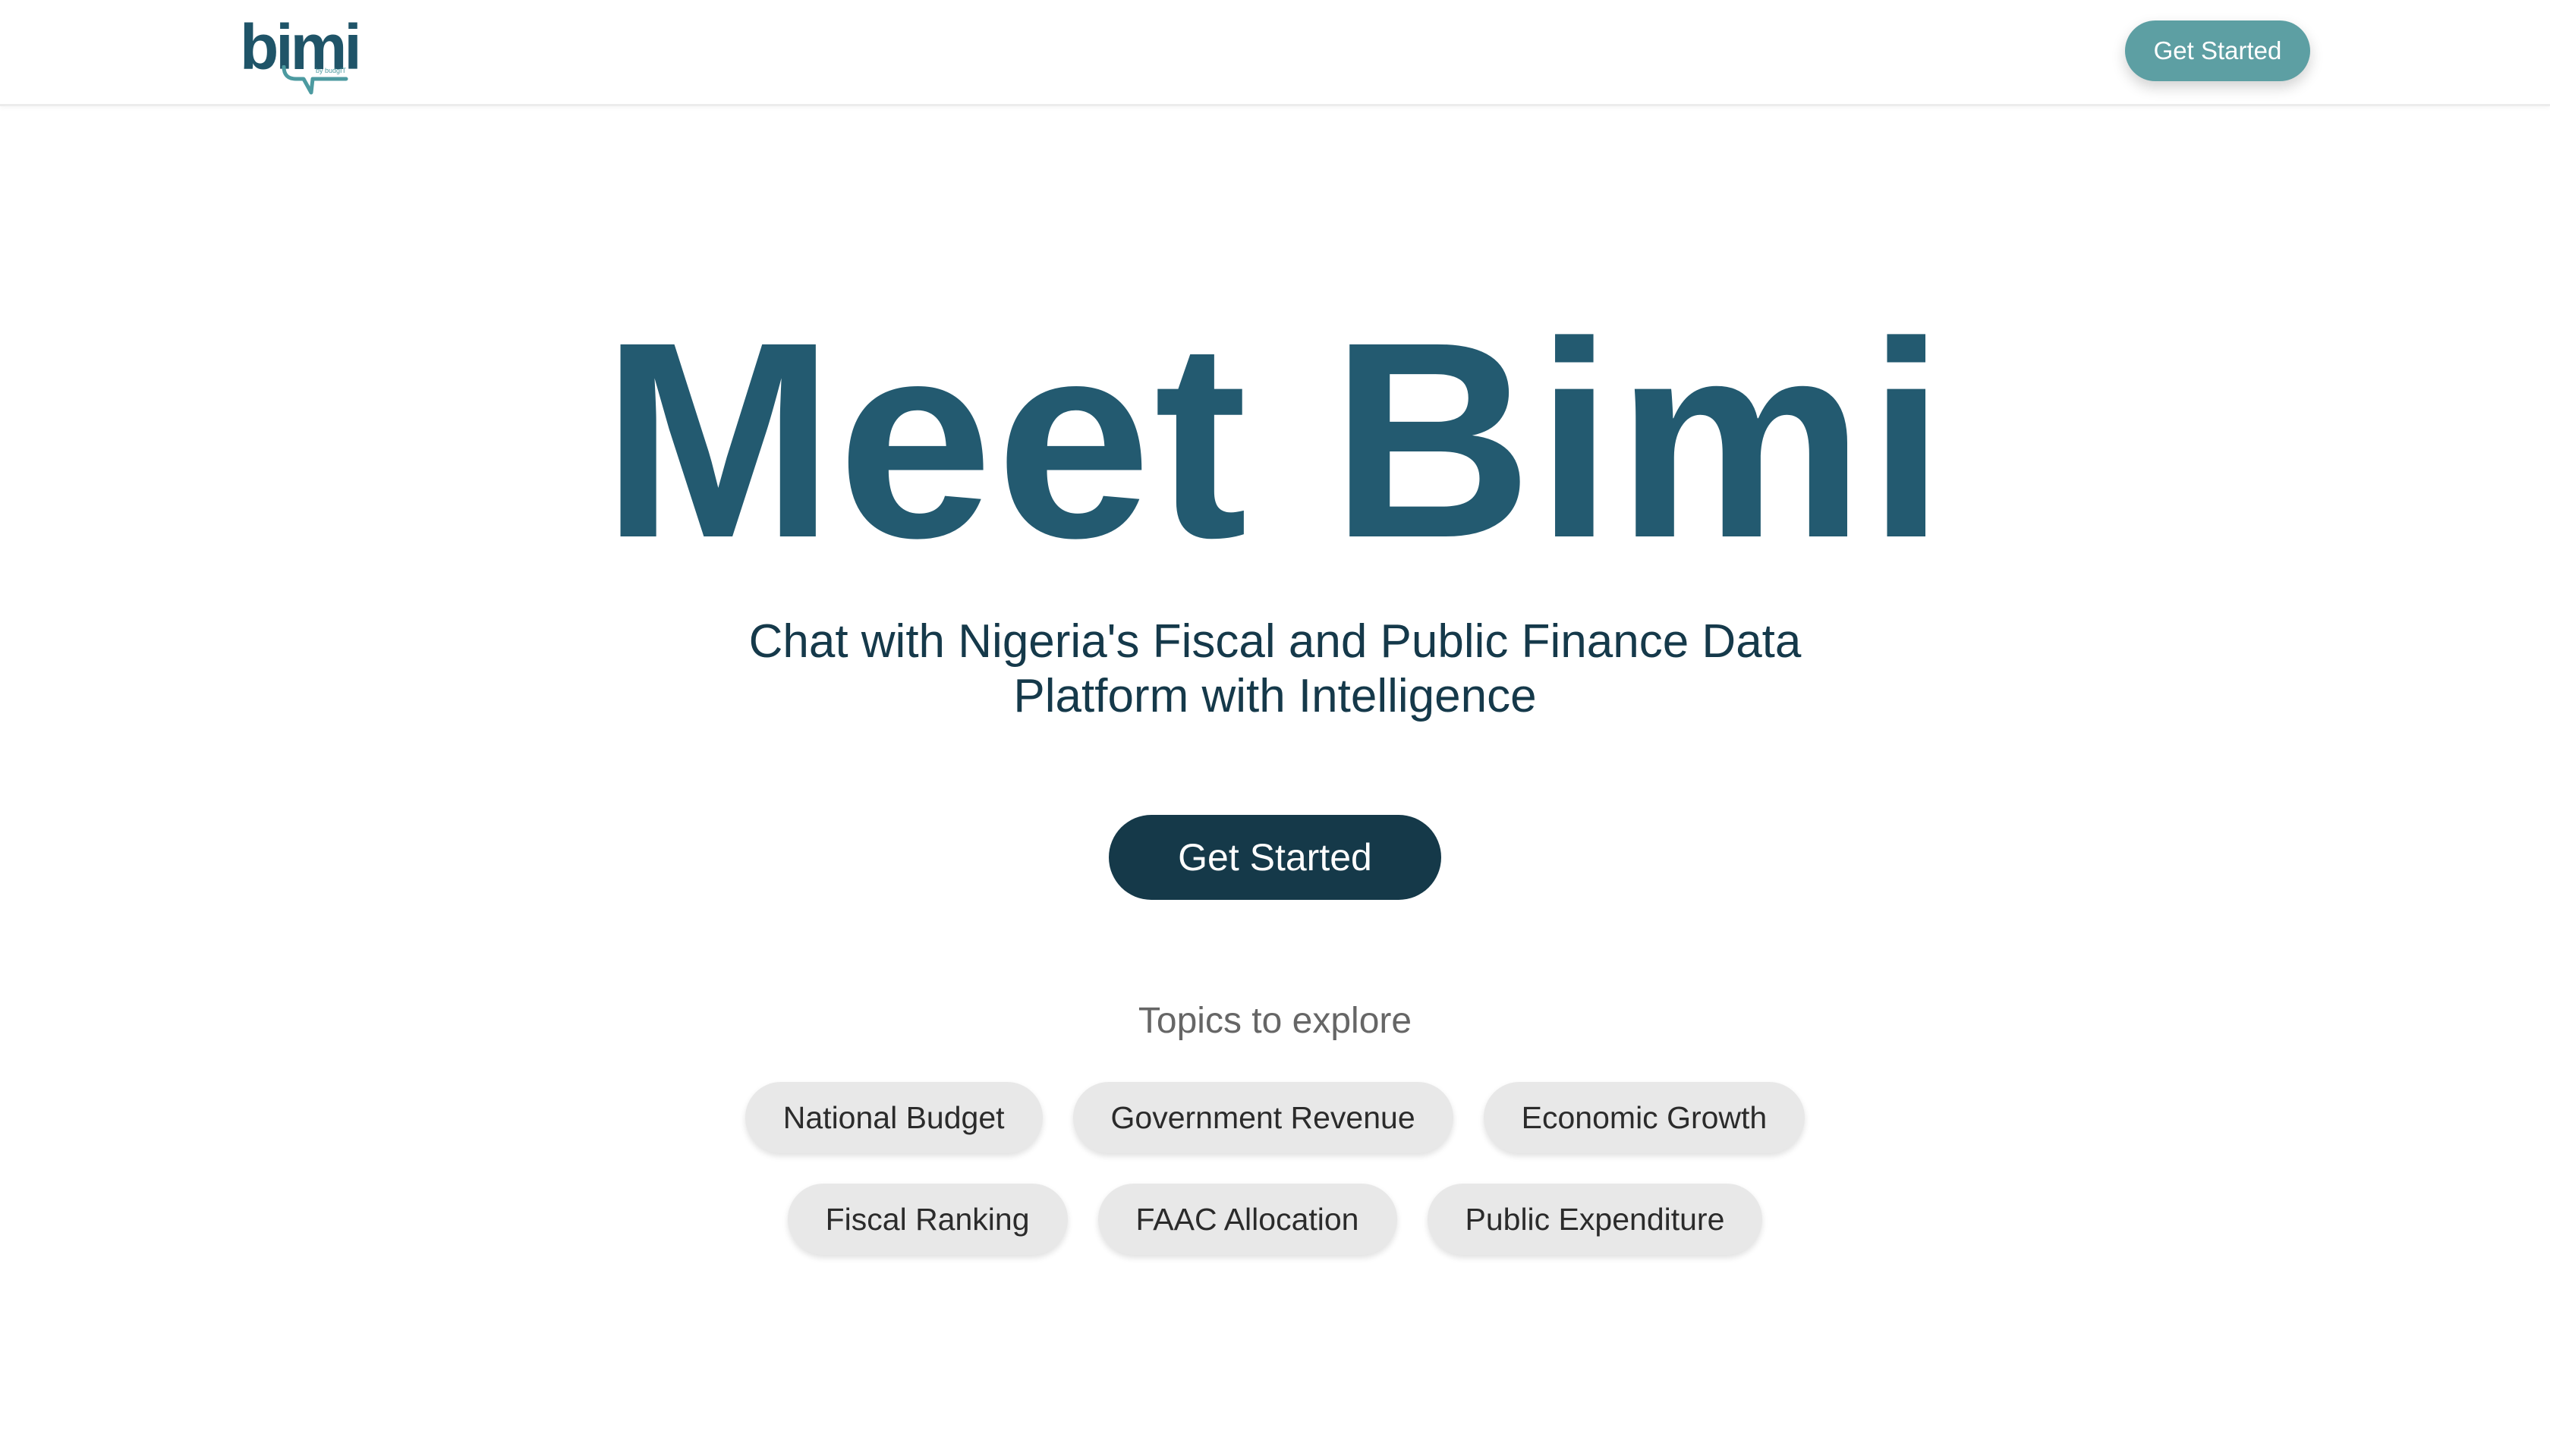  I want to click on logo-byline: by budgIT, so click(331, 70).